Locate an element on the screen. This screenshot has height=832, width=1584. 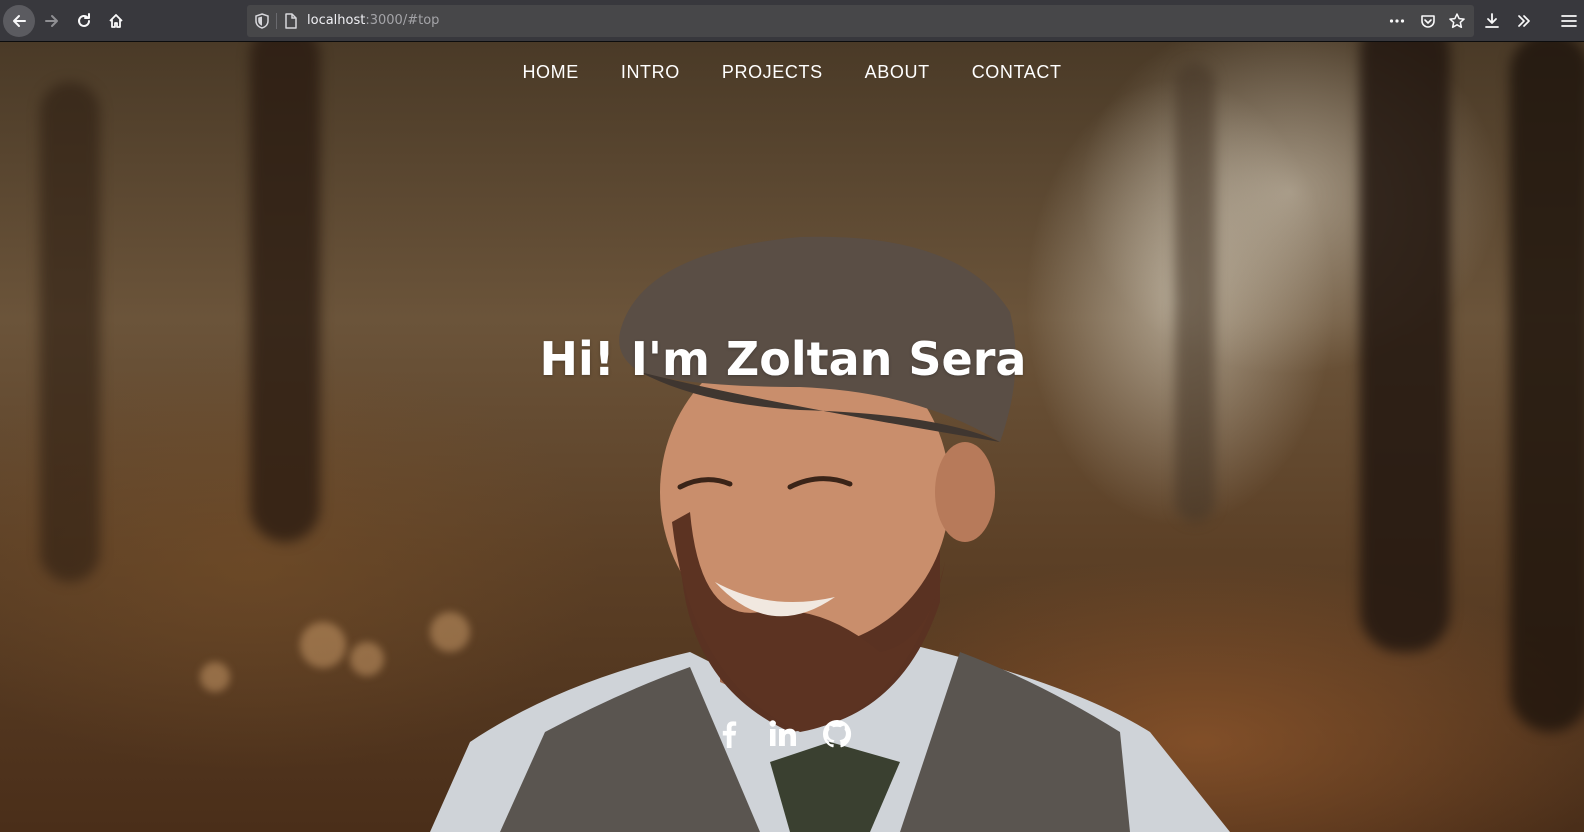
facebook-link is located at coordinates (729, 734).